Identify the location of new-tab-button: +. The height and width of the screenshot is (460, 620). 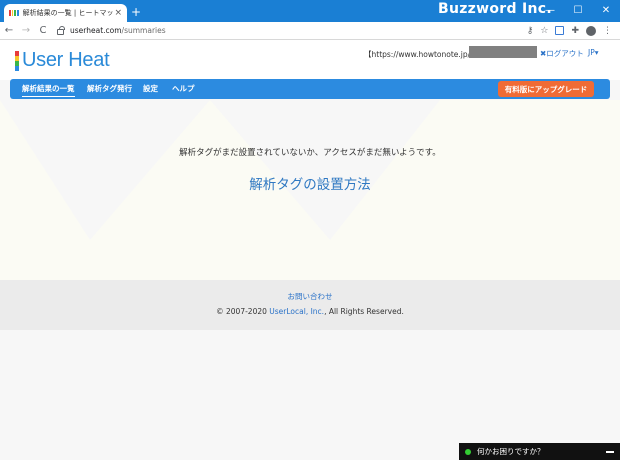
(136, 12).